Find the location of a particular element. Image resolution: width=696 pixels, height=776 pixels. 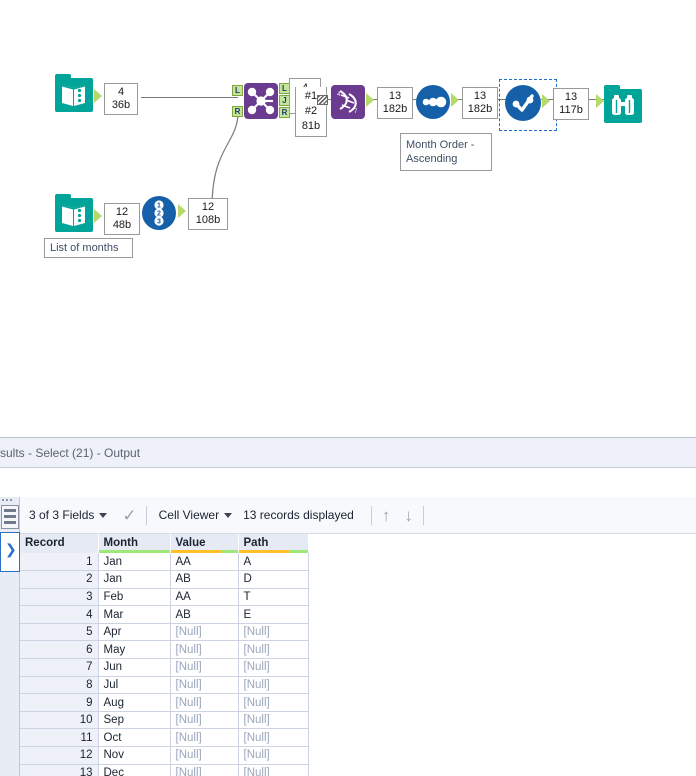

table-row: 3 Feb AA T is located at coordinates (164, 597).